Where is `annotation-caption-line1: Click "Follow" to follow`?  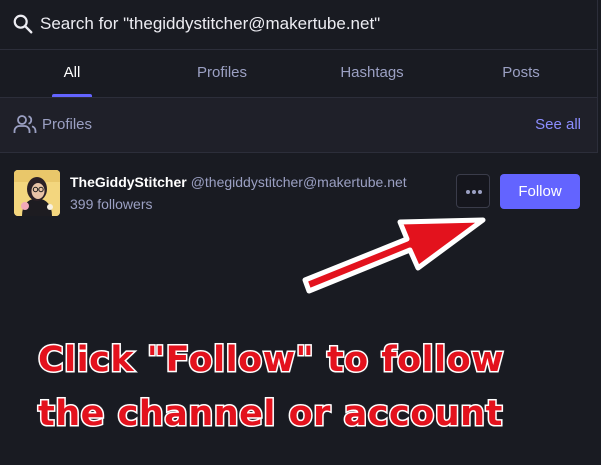
annotation-caption-line1: Click "Follow" to follow is located at coordinates (271, 360).